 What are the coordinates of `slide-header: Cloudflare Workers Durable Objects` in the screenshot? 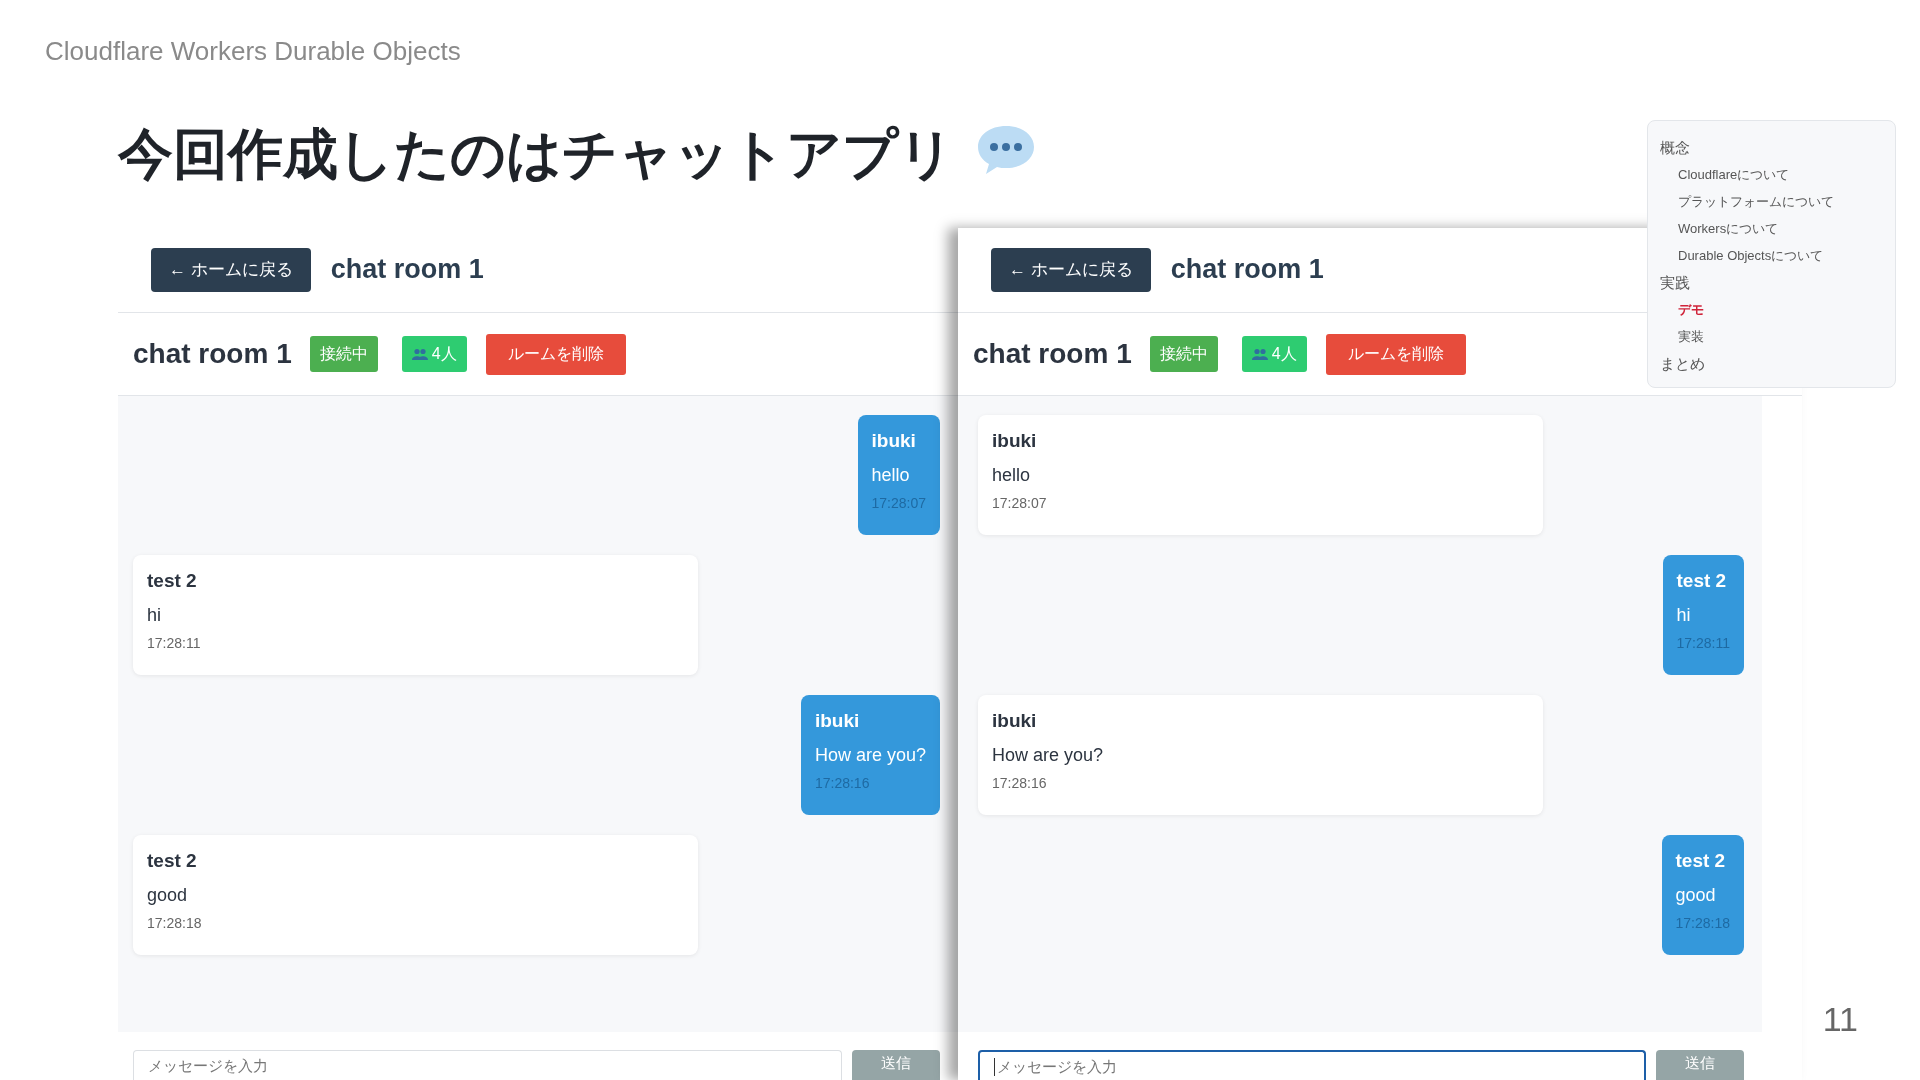 It's located at (253, 51).